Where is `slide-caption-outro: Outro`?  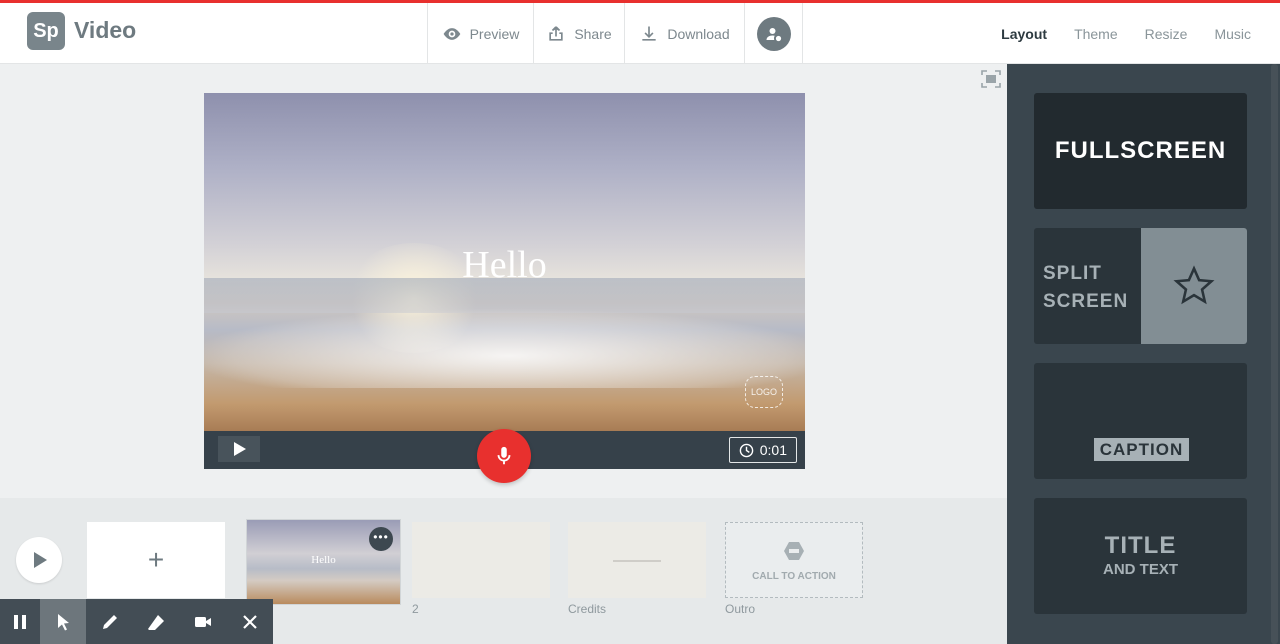
slide-caption-outro: Outro is located at coordinates (740, 609).